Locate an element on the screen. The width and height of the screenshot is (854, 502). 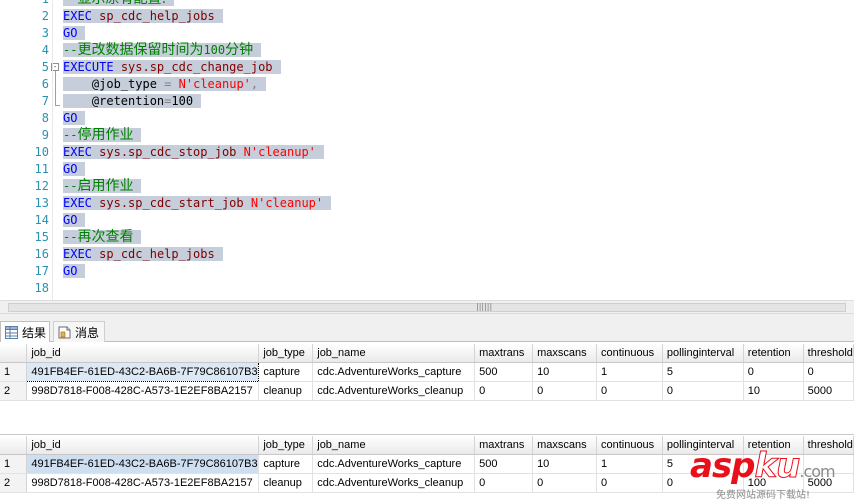
line-number: 4 is located at coordinates (45, 50).